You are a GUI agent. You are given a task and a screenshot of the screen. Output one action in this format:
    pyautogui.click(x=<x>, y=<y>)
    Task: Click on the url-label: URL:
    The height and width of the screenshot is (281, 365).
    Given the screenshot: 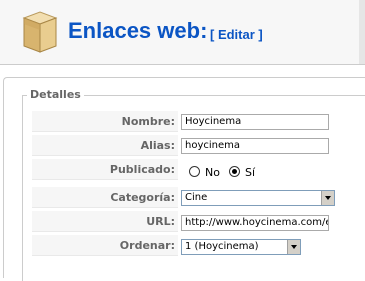 What is the action you would take?
    pyautogui.click(x=105, y=221)
    